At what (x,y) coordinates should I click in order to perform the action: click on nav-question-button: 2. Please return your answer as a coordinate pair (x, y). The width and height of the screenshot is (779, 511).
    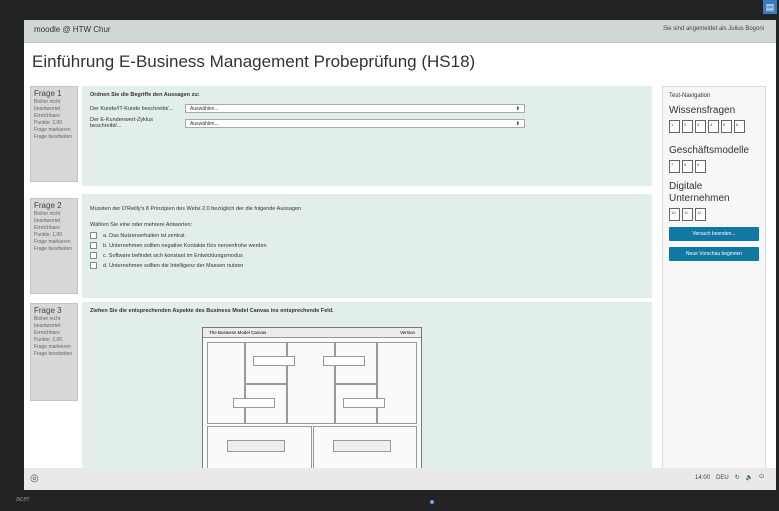
    Looking at the image, I should click on (687, 126).